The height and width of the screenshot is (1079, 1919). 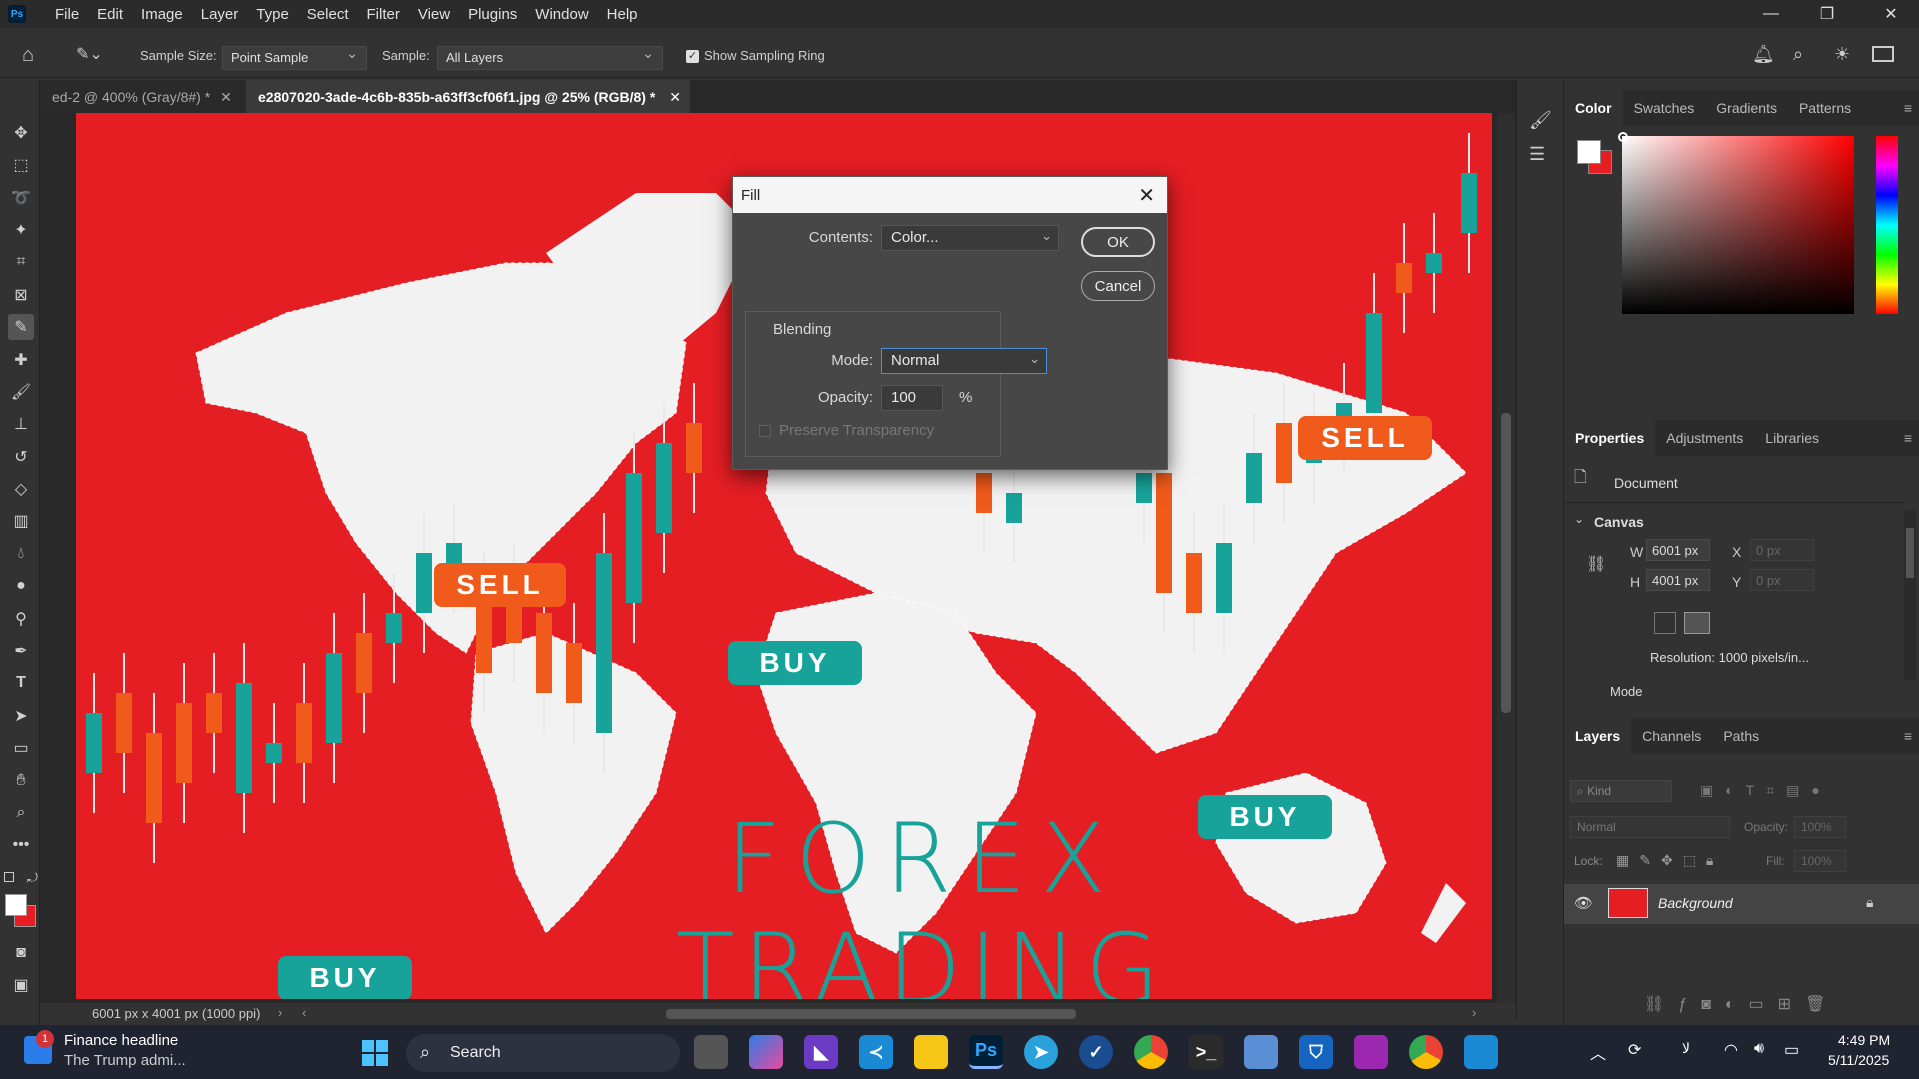 What do you see at coordinates (1910, 553) in the screenshot?
I see `properties-scroll-thumb` at bounding box center [1910, 553].